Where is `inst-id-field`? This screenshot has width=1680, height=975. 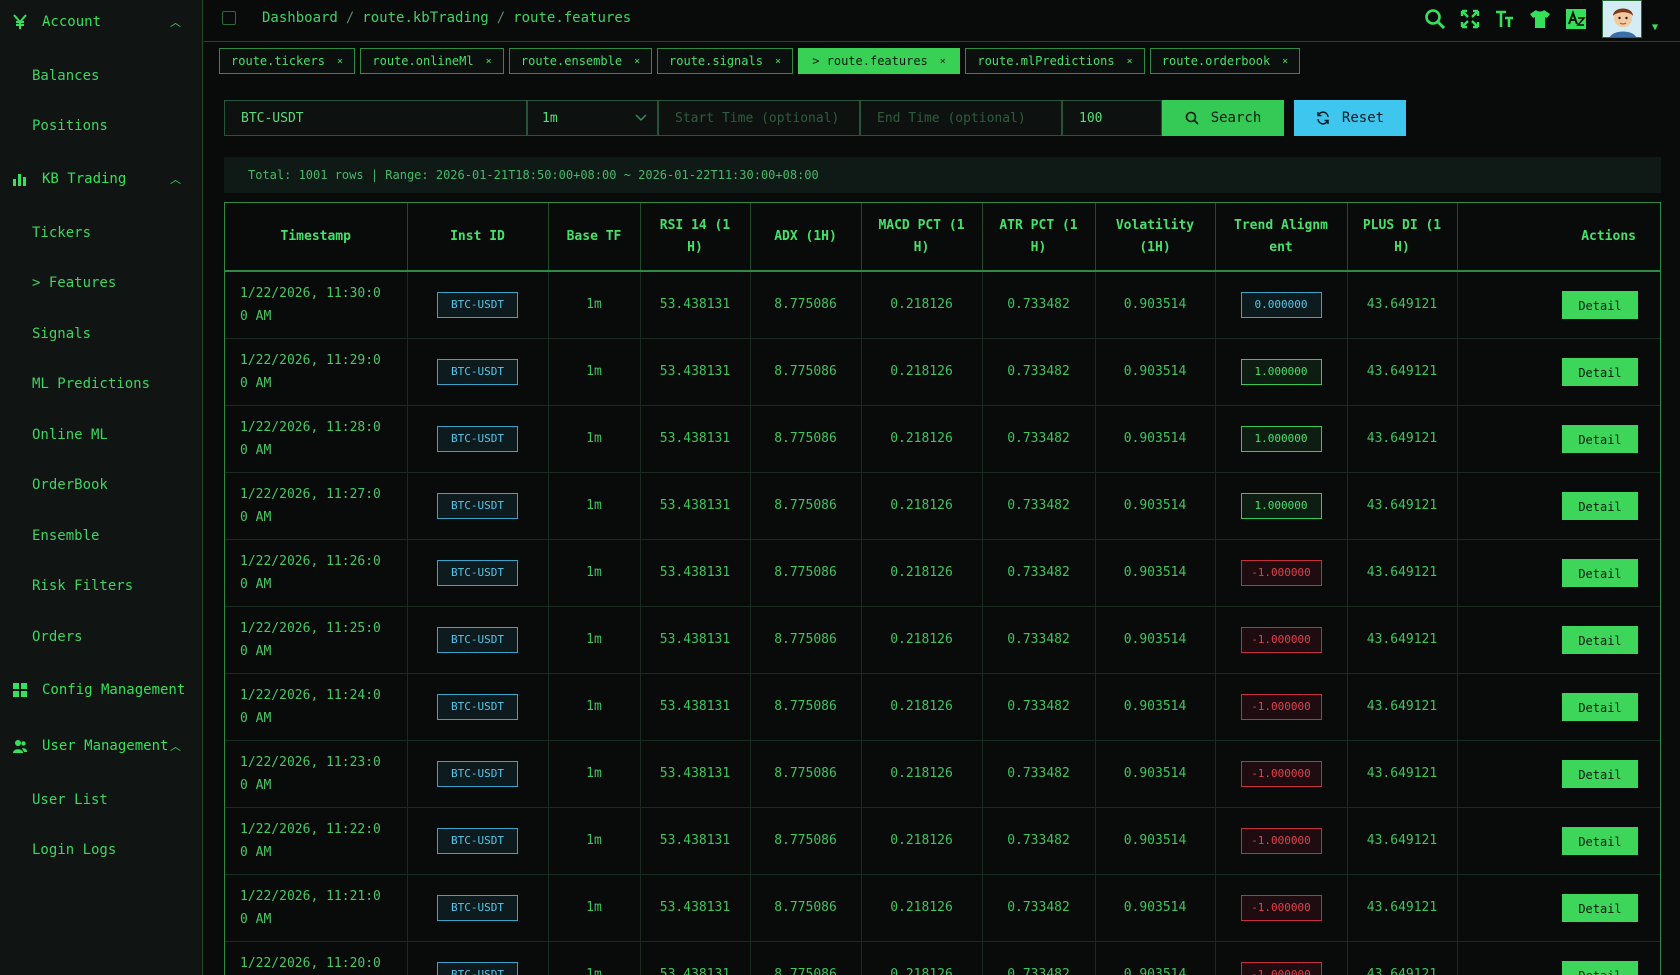
inst-id-field is located at coordinates (375, 118).